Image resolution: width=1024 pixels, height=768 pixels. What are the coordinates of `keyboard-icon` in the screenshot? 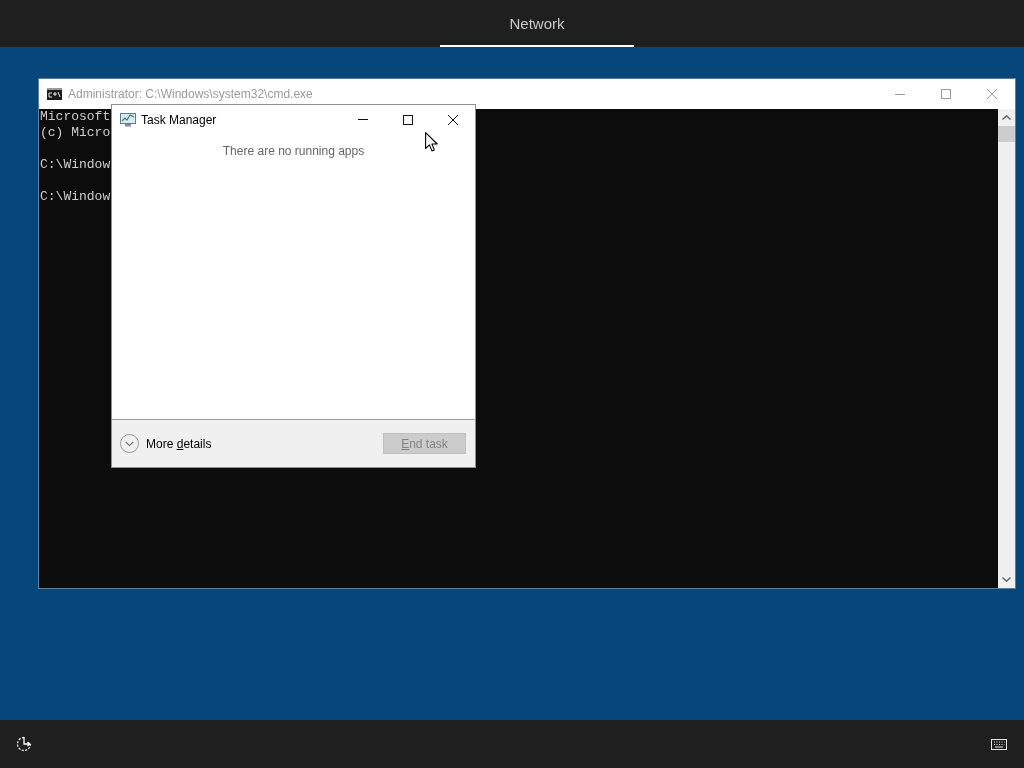 It's located at (999, 744).